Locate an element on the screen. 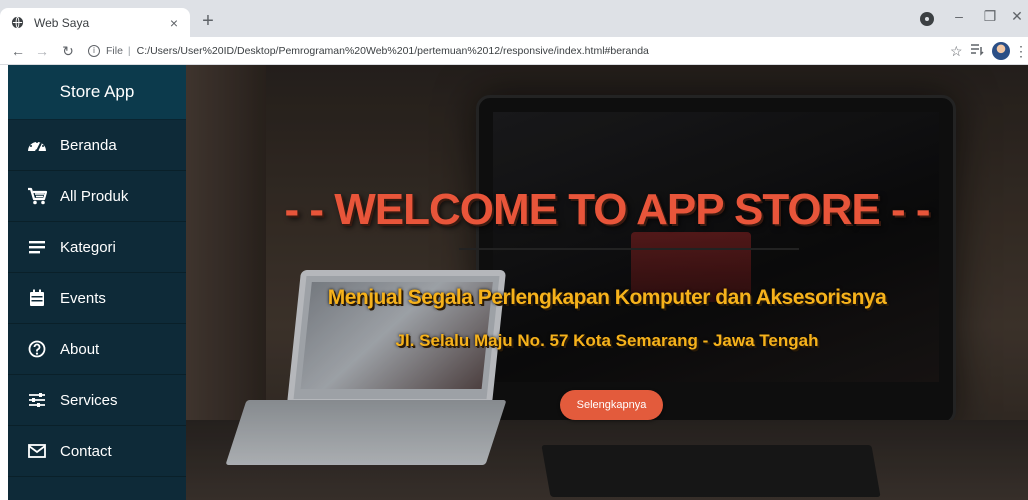  window-close-icon: ✕ is located at coordinates (1016, 16).